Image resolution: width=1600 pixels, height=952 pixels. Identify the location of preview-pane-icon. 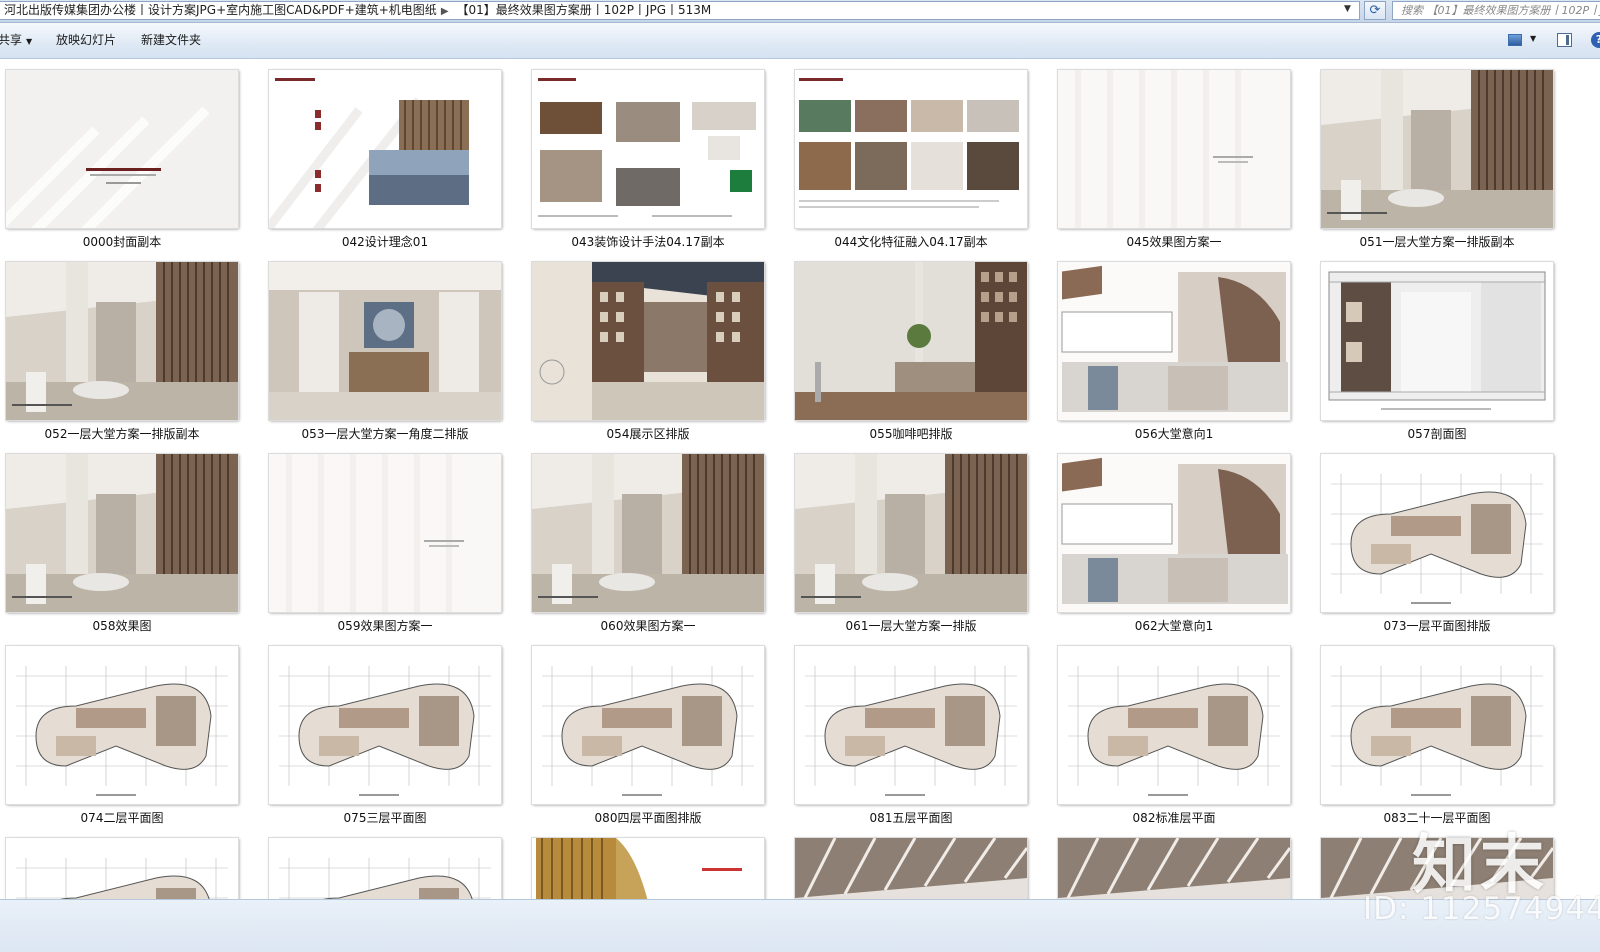
(1564, 40).